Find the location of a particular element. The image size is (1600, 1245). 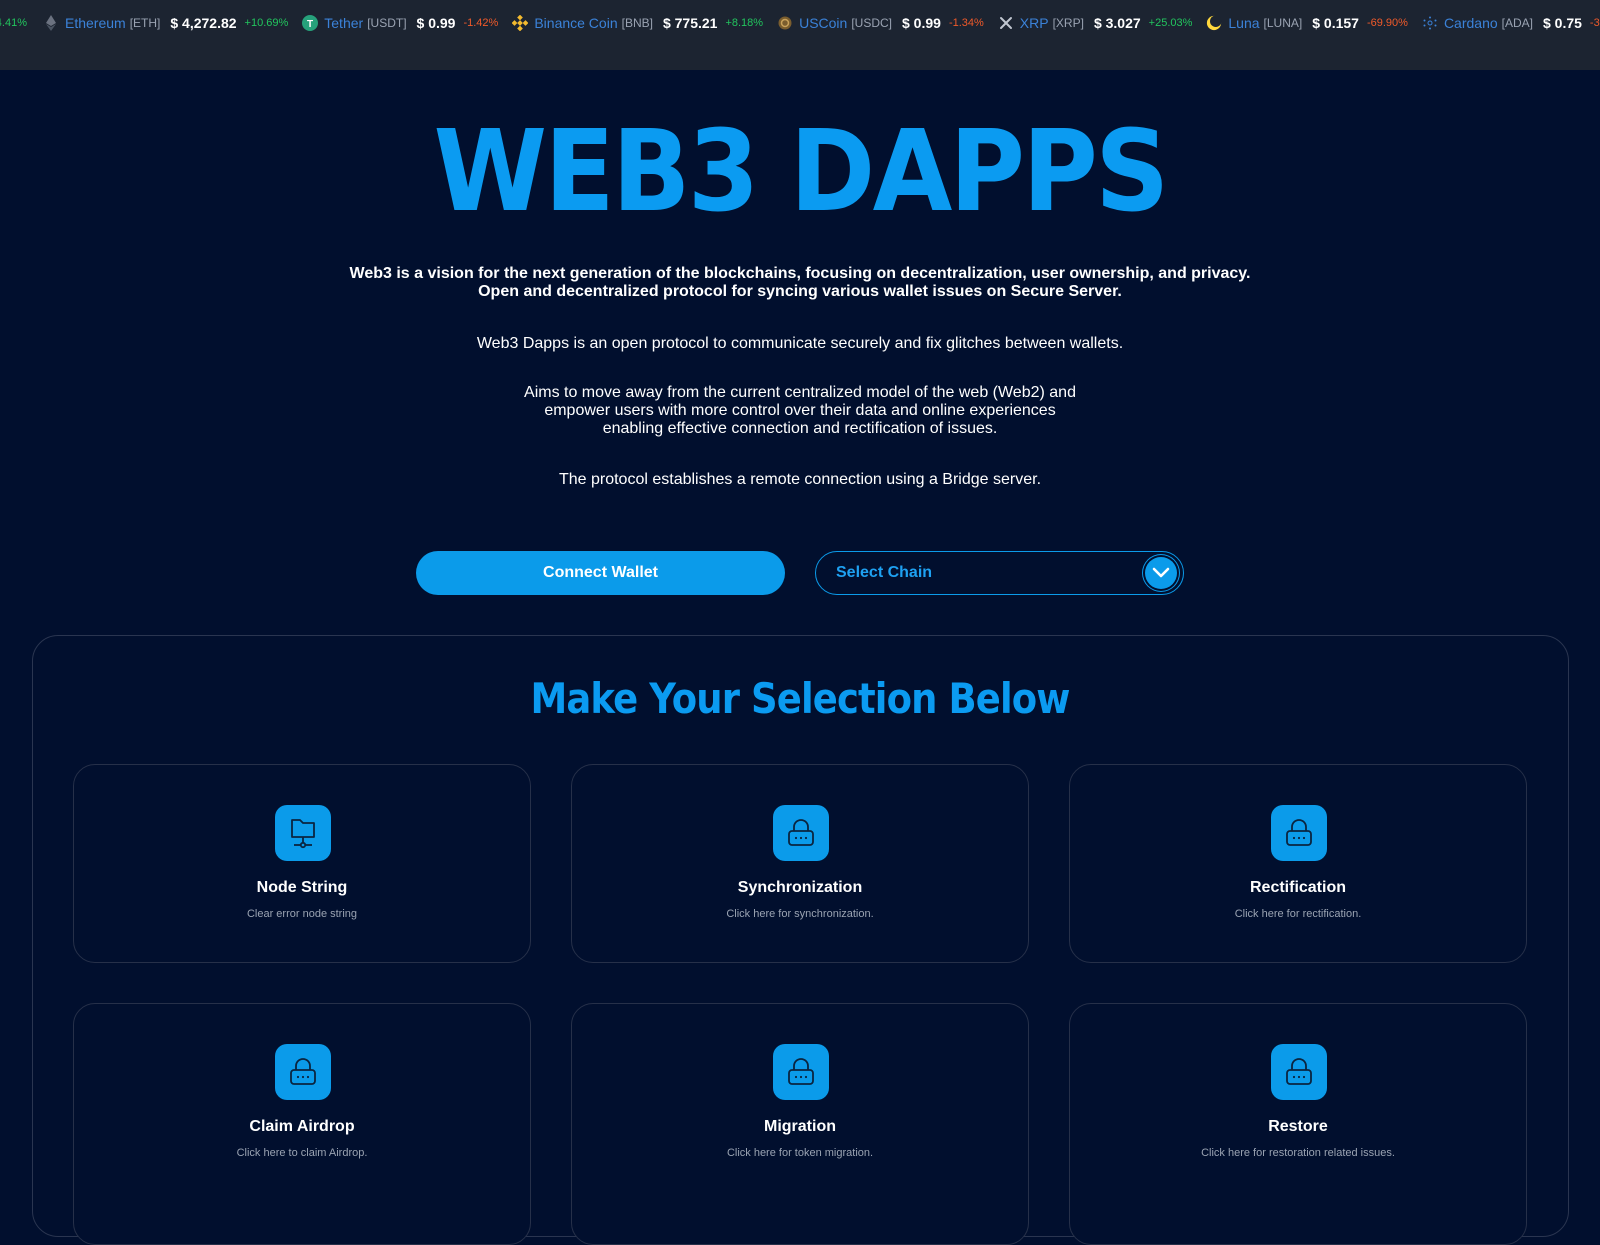

ticker-item-luna: Luna [LUNA] $ 0.157 -69.90% is located at coordinates (1307, 23).